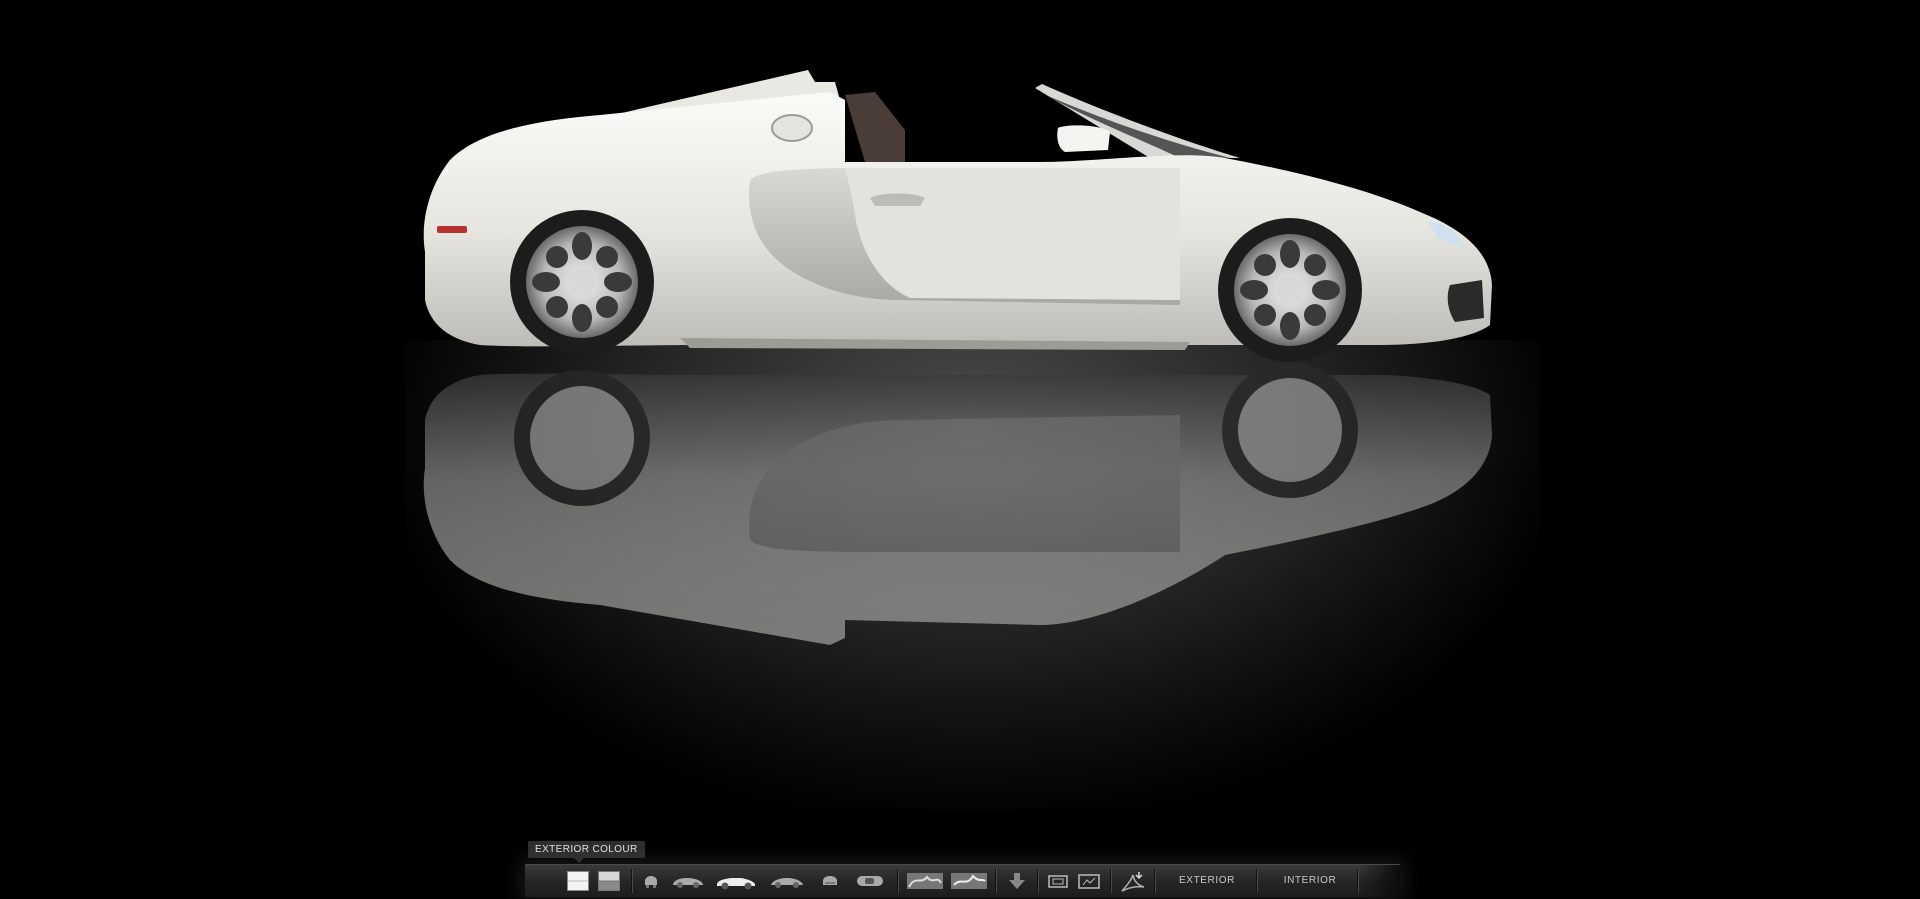 The image size is (1920, 899). I want to click on view-top-icon, so click(870, 881).